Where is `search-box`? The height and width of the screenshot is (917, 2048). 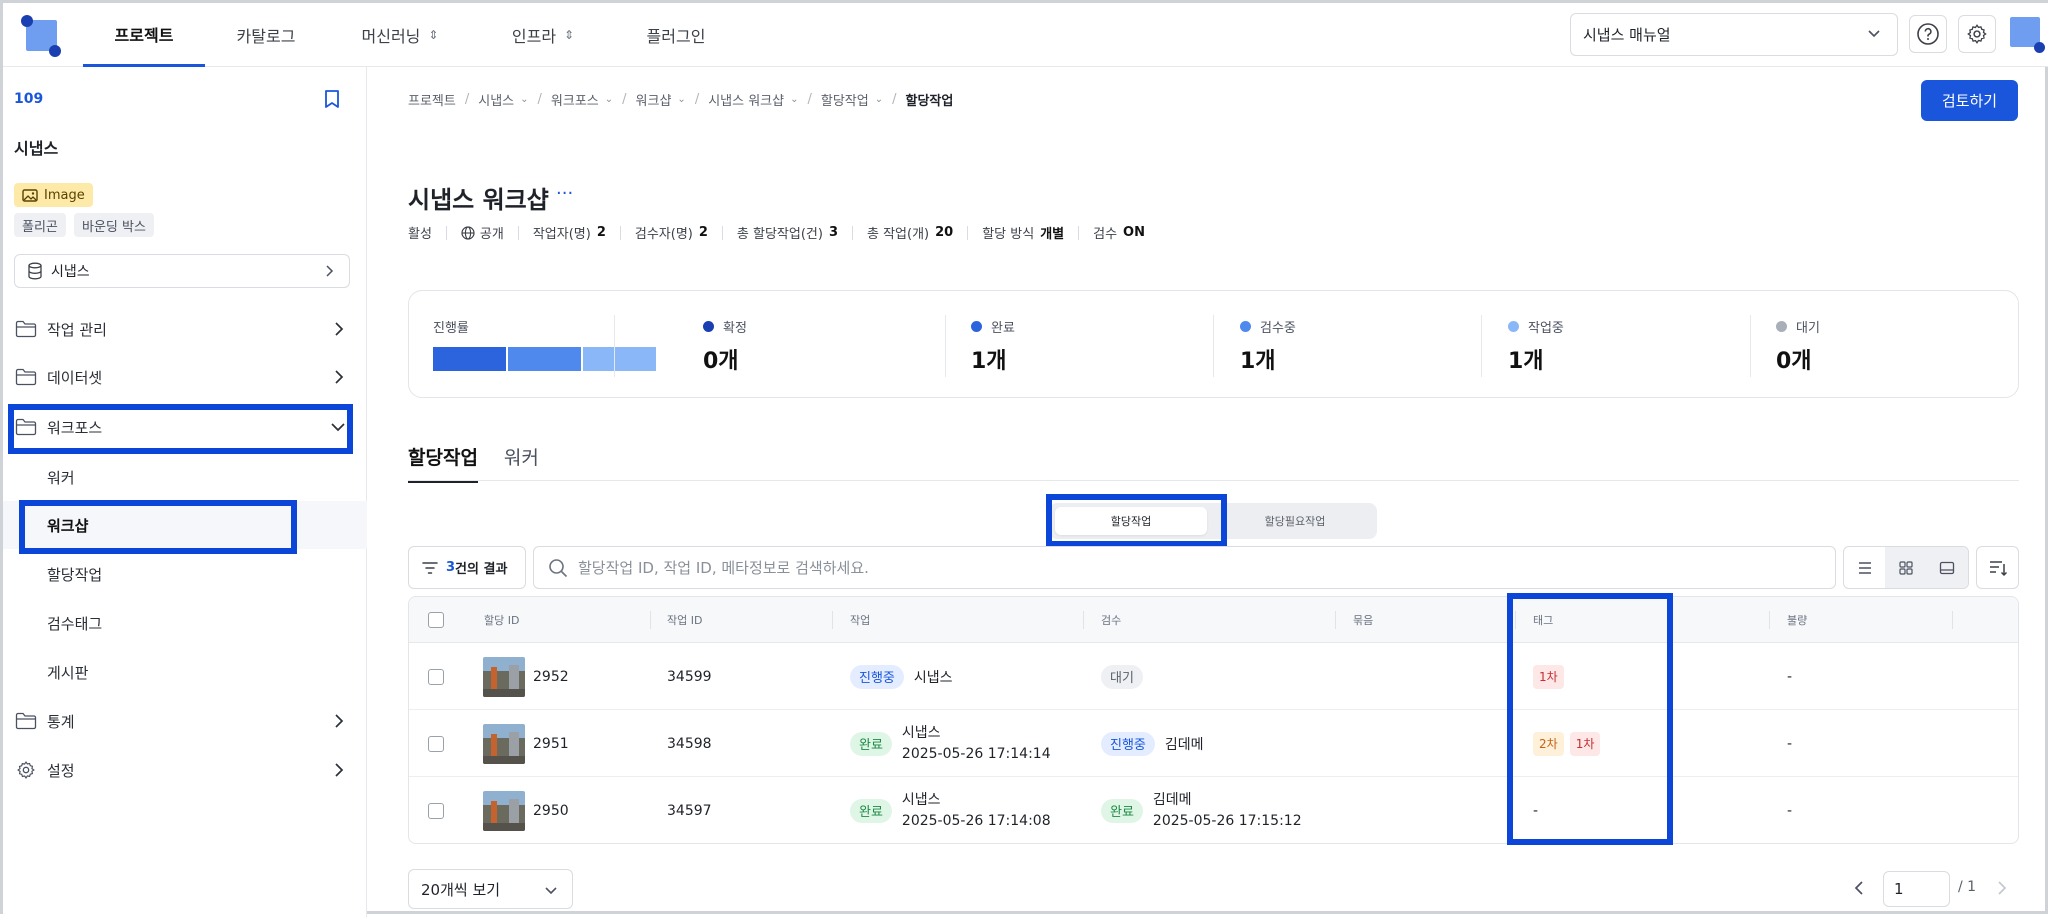 search-box is located at coordinates (1184, 567).